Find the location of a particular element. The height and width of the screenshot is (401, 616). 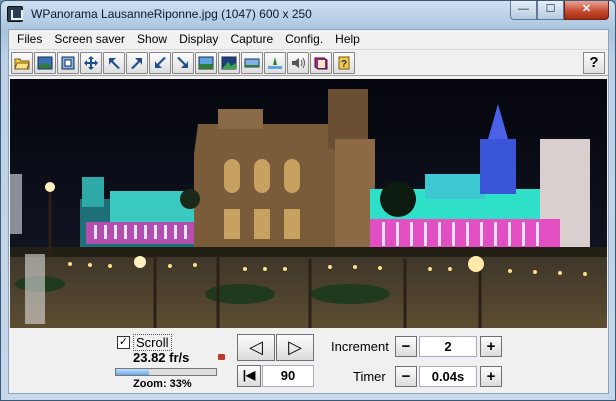

close-button: ✕ is located at coordinates (586, 10).